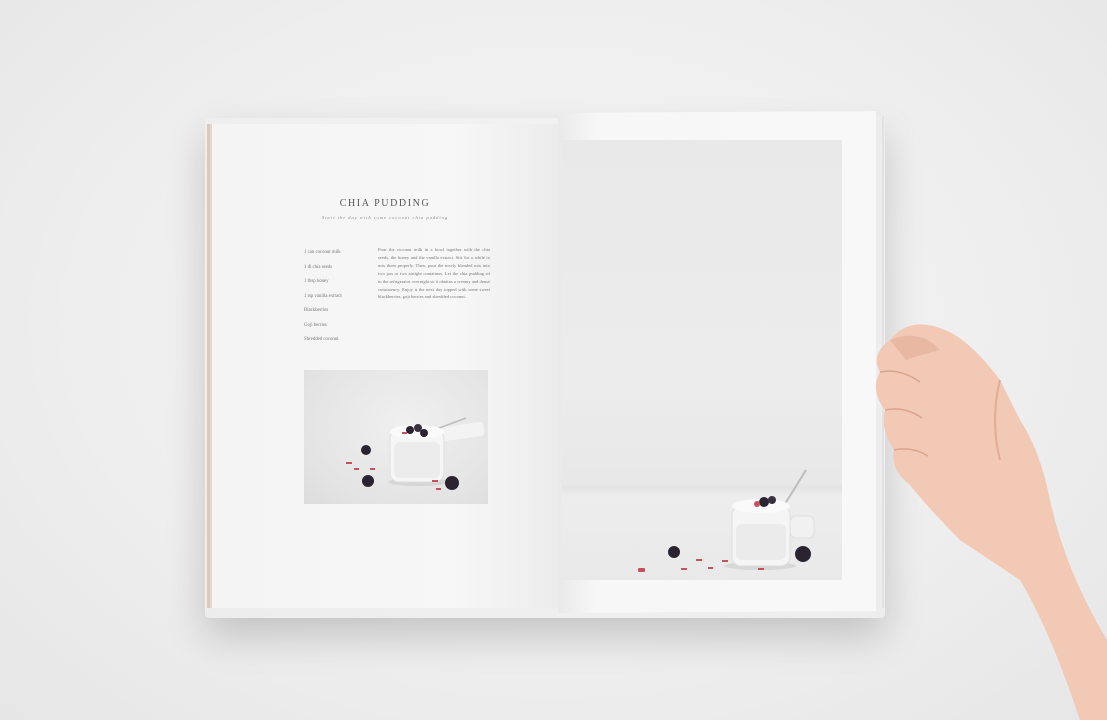 The width and height of the screenshot is (1107, 720). Describe the element at coordinates (315, 325) in the screenshot. I see `list-item: Goji berries` at that location.